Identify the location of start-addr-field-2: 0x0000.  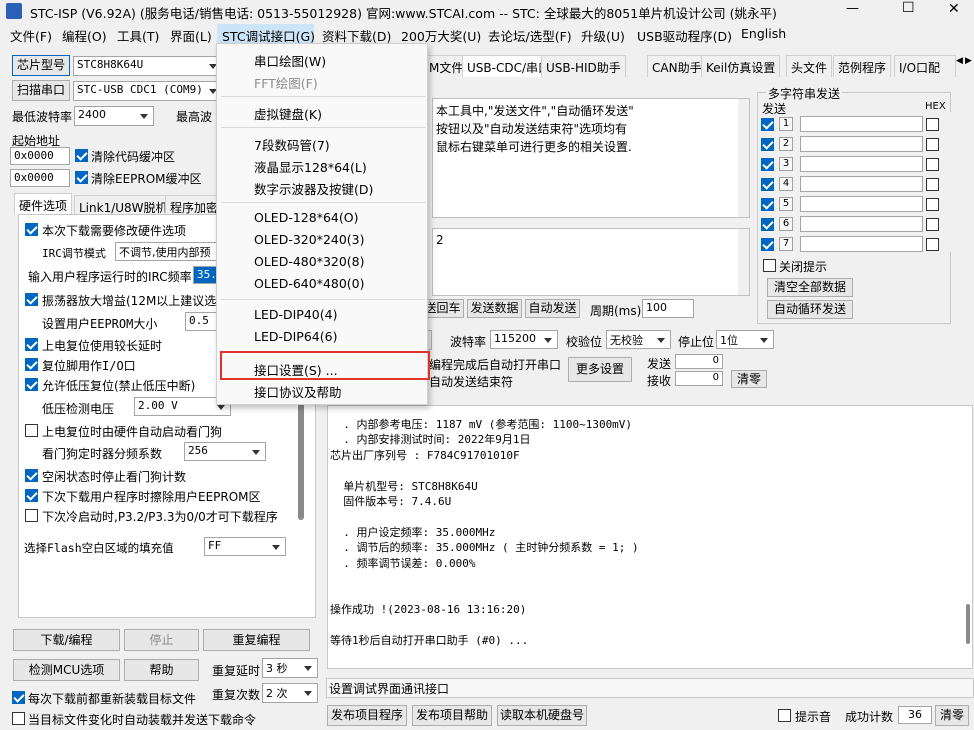
(40, 178).